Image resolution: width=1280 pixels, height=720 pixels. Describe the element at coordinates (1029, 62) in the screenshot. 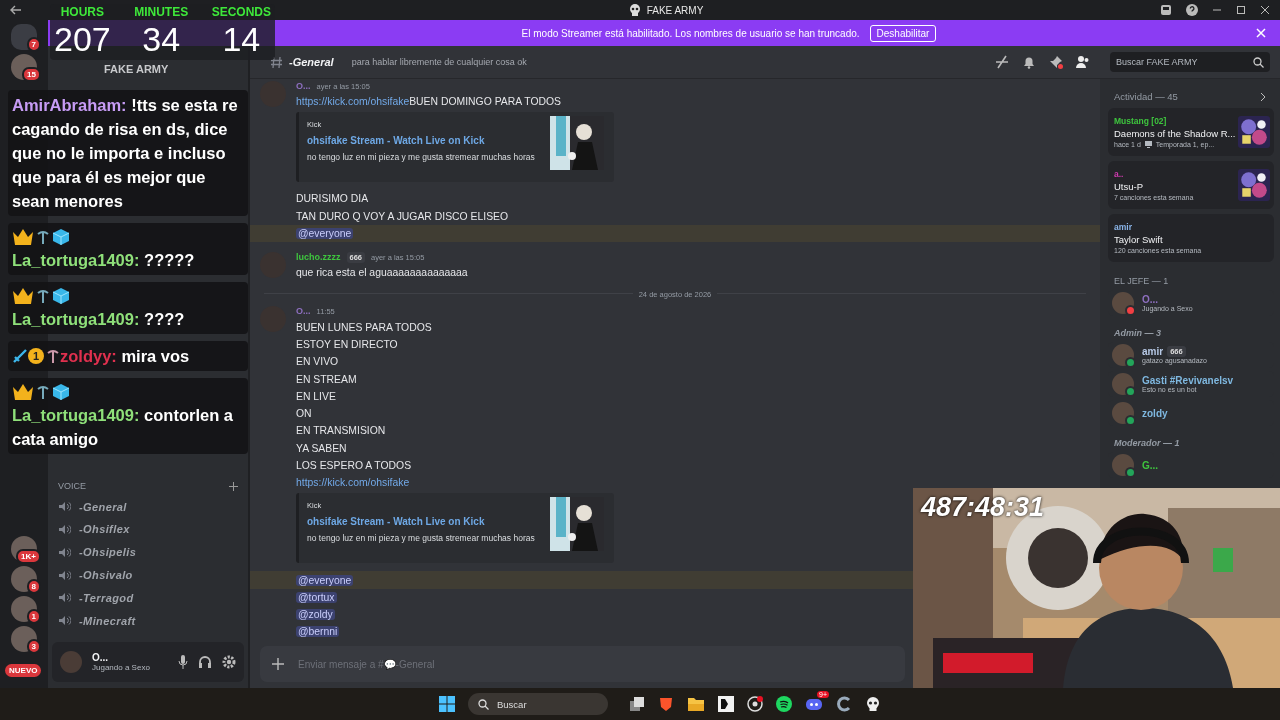

I see `bell-icon` at that location.